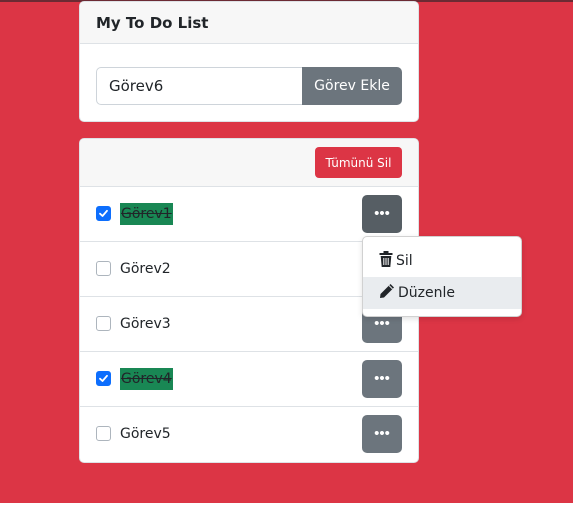  Describe the element at coordinates (249, 61) in the screenshot. I see `add-task-card: My To Do List Görev Ekle` at that location.